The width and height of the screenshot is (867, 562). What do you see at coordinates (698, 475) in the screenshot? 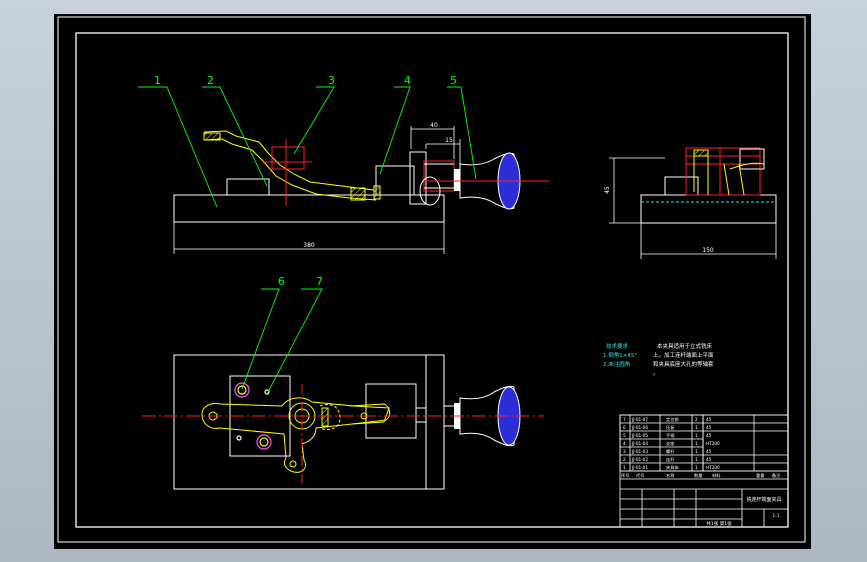
I see `bom-header-qty: 数量` at bounding box center [698, 475].